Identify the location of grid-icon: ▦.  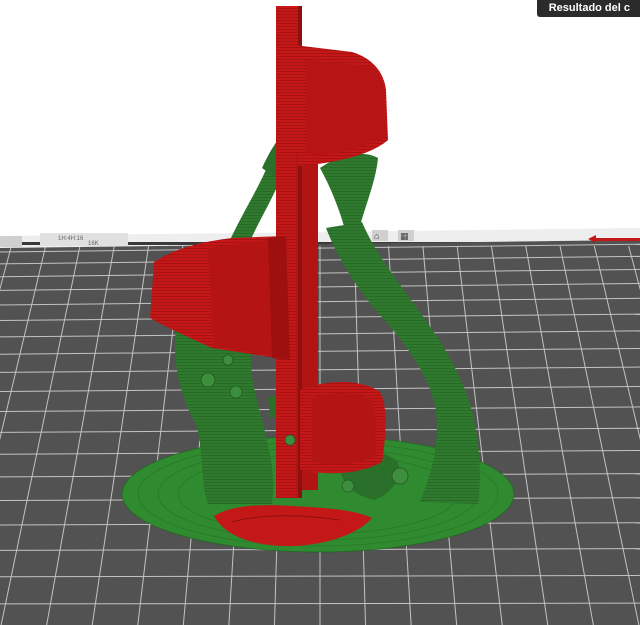
(404, 236).